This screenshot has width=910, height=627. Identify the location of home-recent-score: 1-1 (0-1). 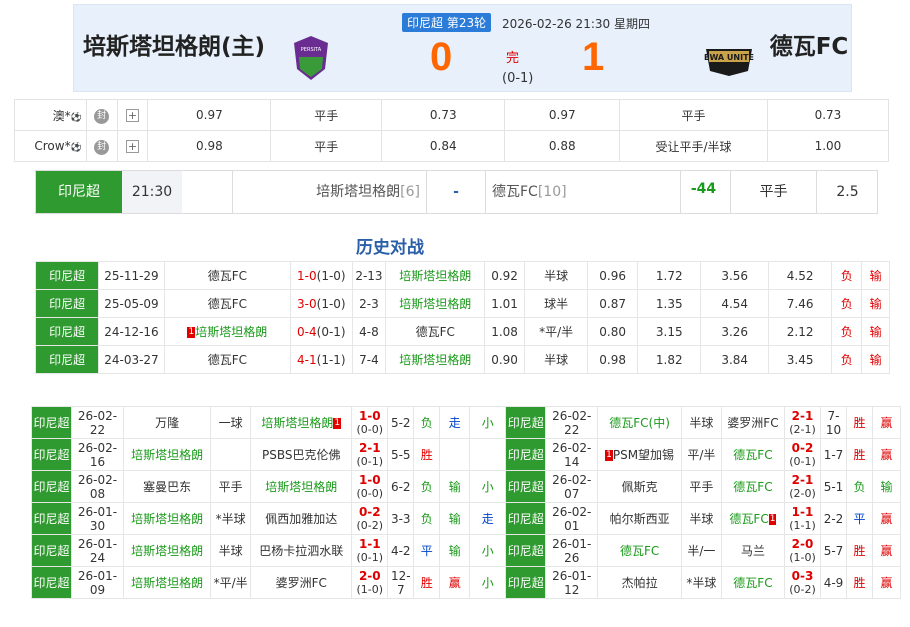
(370, 550).